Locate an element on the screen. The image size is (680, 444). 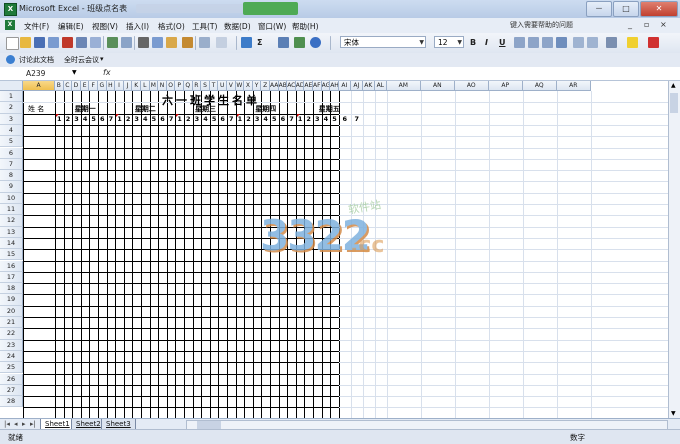
column-header-l: L is located at coordinates (145, 86).